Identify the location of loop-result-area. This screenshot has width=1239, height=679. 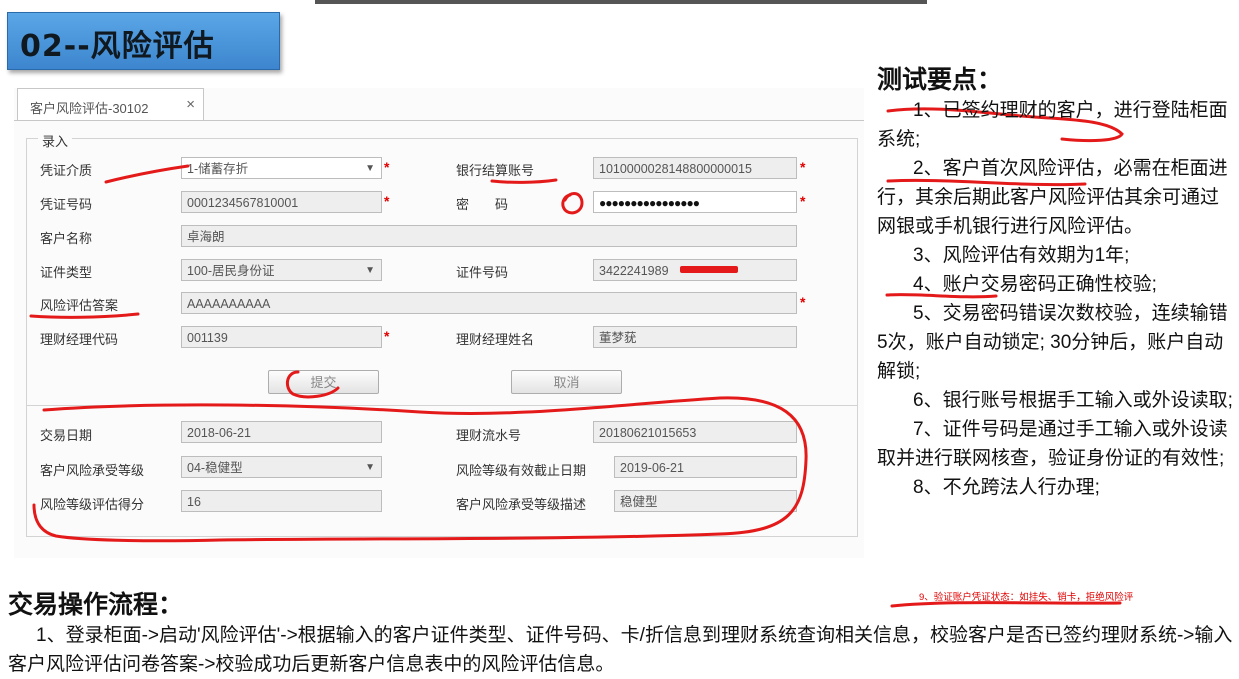
(420, 469).